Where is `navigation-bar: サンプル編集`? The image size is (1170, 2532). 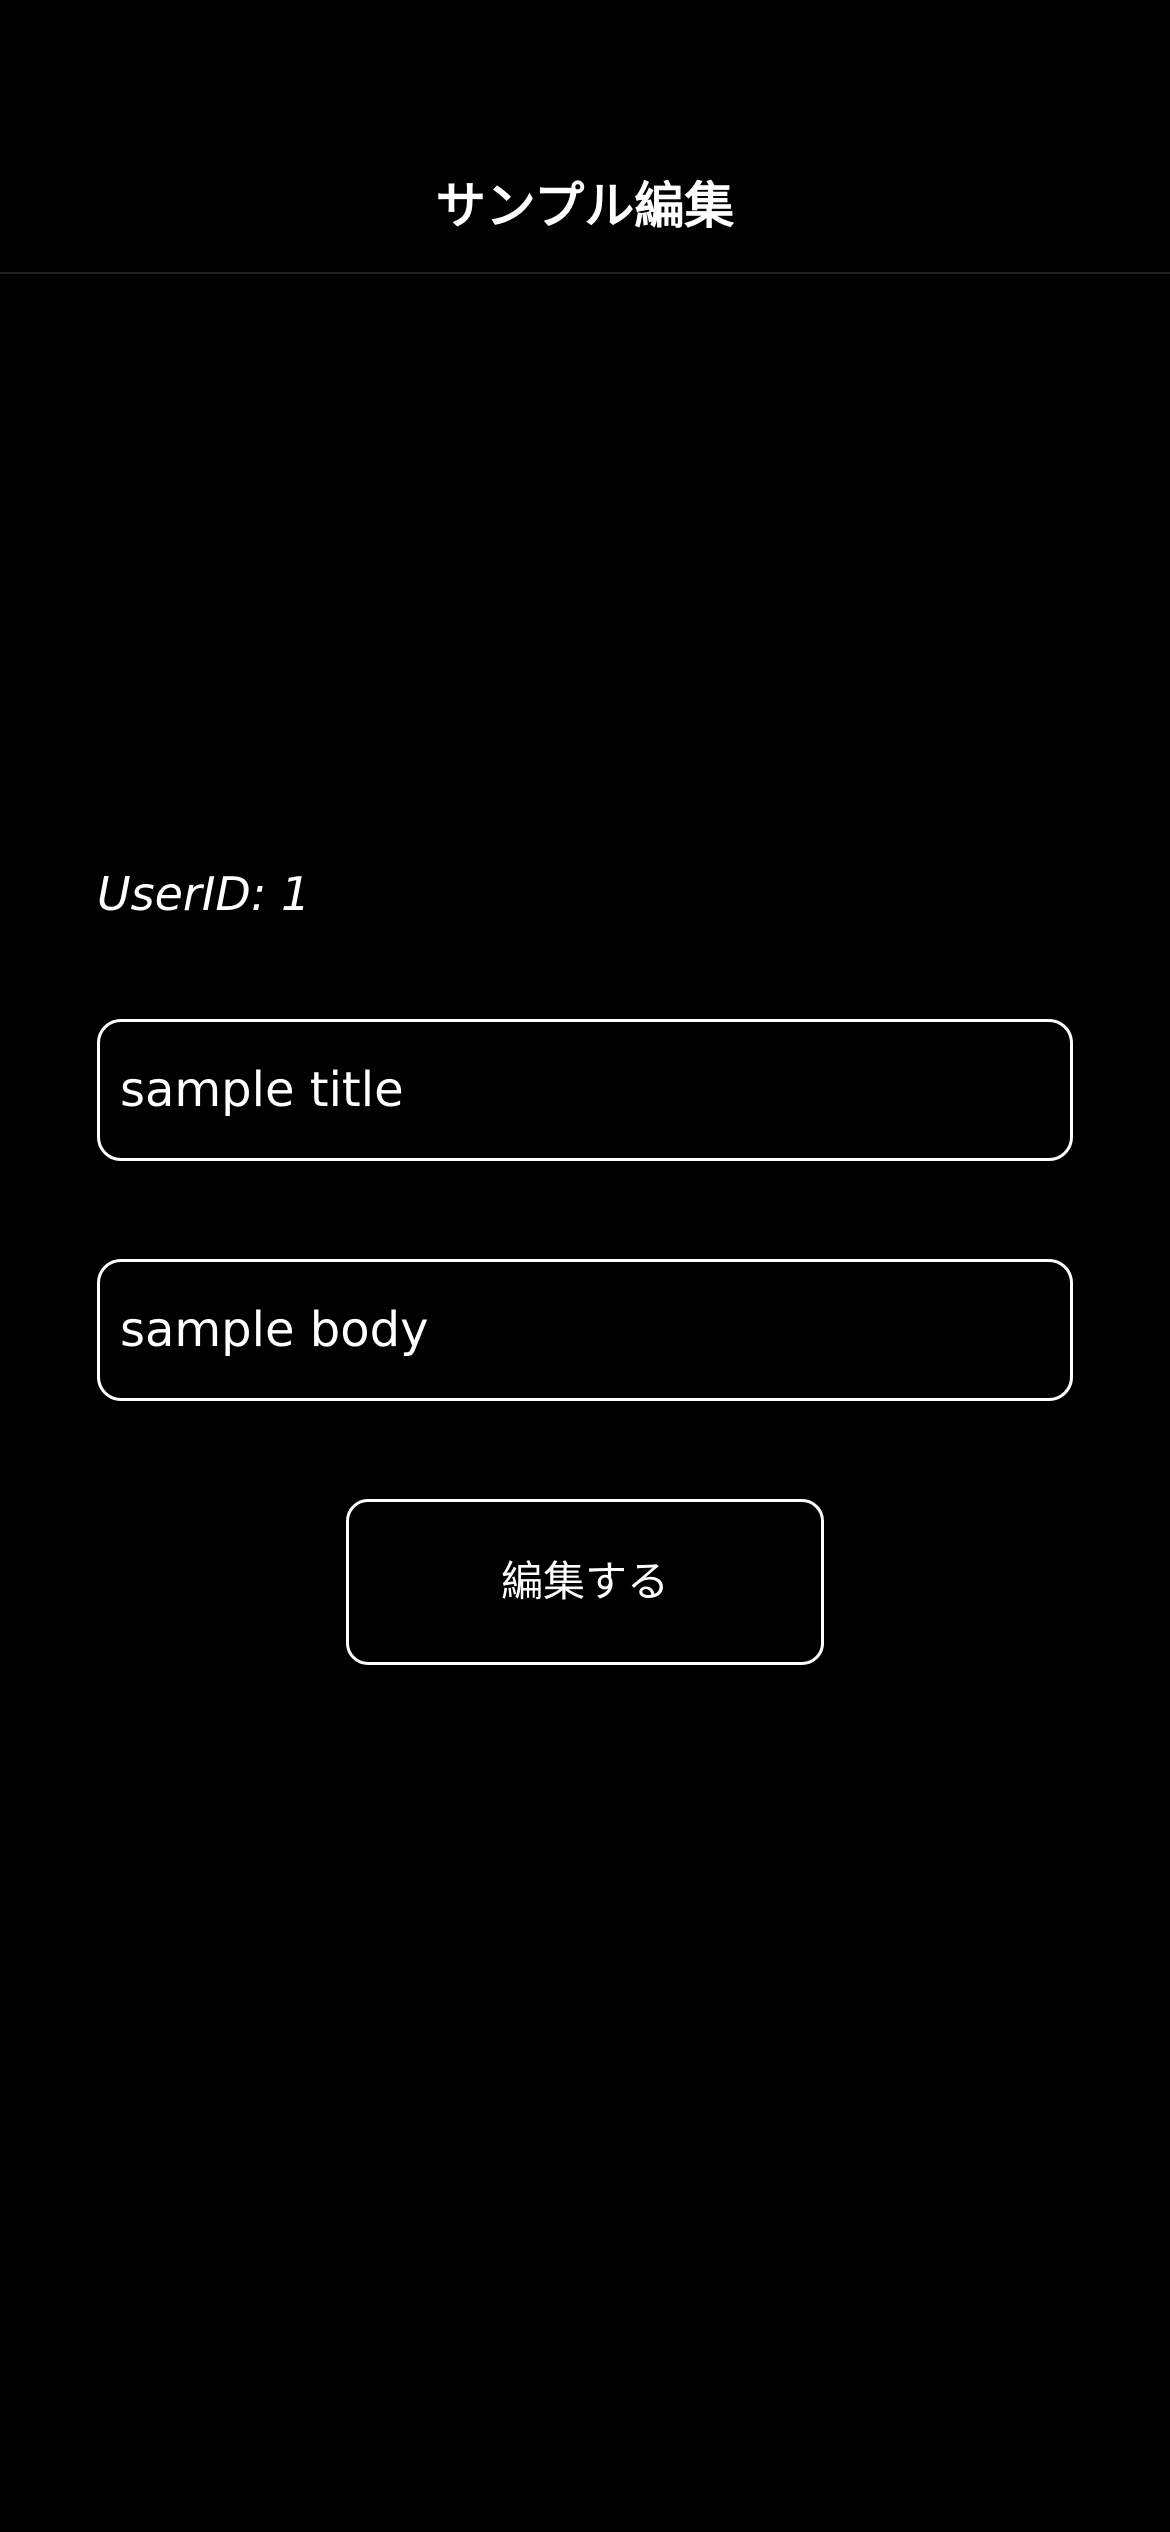 navigation-bar: サンプル編集 is located at coordinates (585, 137).